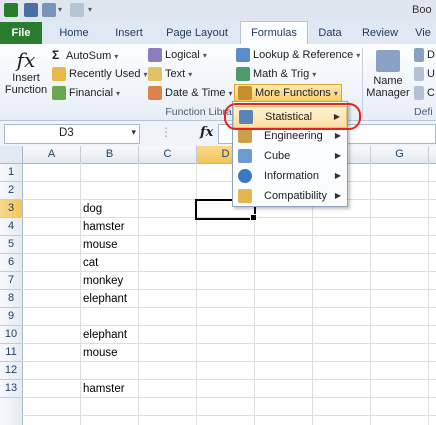 This screenshot has width=436, height=425. I want to click on row-header-13: 13, so click(11, 389).